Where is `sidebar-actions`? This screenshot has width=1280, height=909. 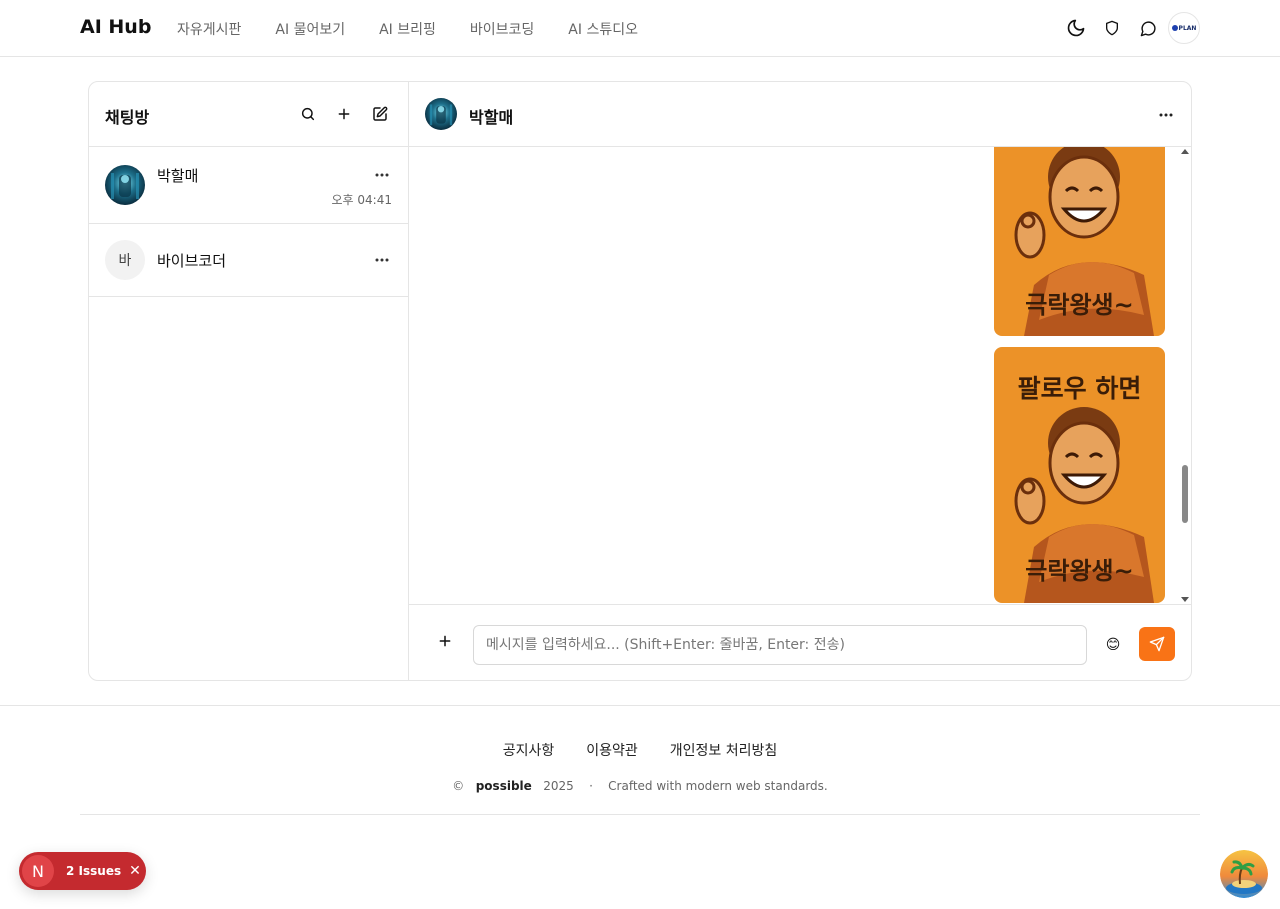
sidebar-actions is located at coordinates (344, 114).